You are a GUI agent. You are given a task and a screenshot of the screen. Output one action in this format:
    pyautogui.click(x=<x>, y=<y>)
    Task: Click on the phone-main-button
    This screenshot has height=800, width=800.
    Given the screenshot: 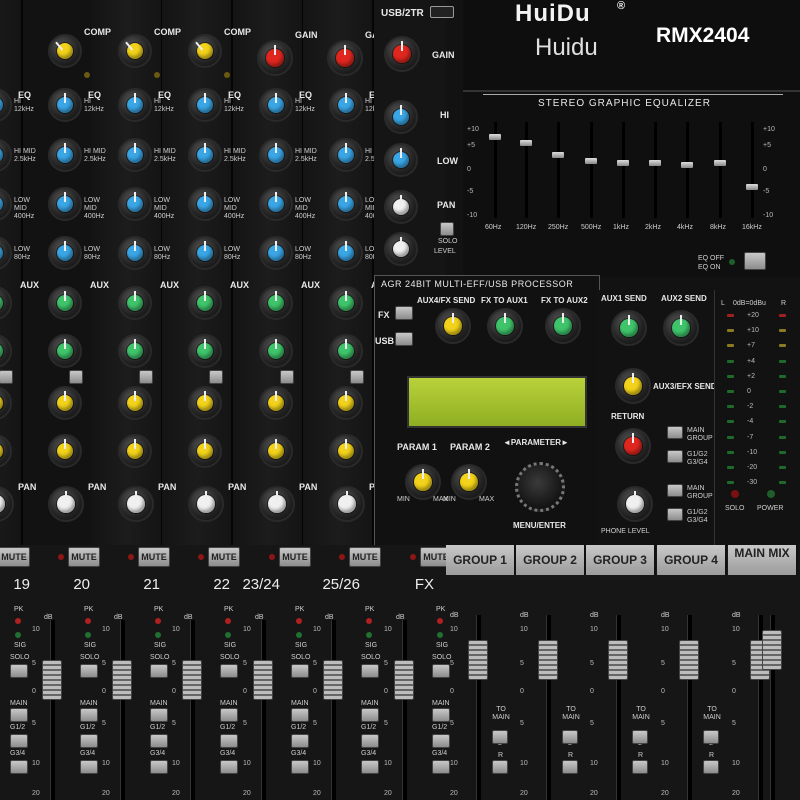 What is the action you would take?
    pyautogui.click(x=675, y=490)
    